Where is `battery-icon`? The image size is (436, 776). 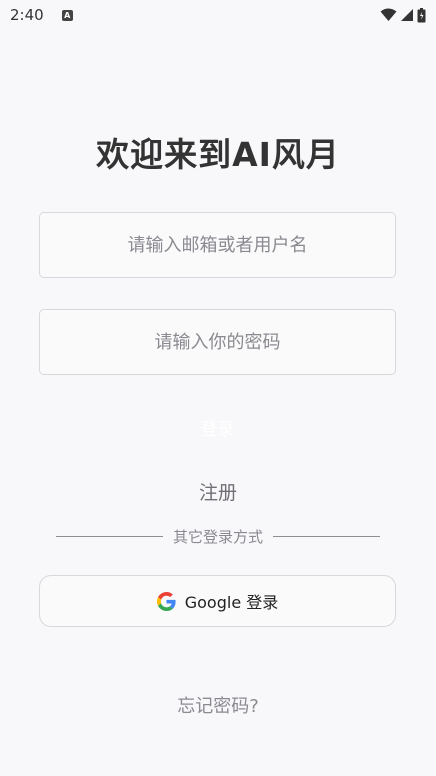
battery-icon is located at coordinates (421, 14).